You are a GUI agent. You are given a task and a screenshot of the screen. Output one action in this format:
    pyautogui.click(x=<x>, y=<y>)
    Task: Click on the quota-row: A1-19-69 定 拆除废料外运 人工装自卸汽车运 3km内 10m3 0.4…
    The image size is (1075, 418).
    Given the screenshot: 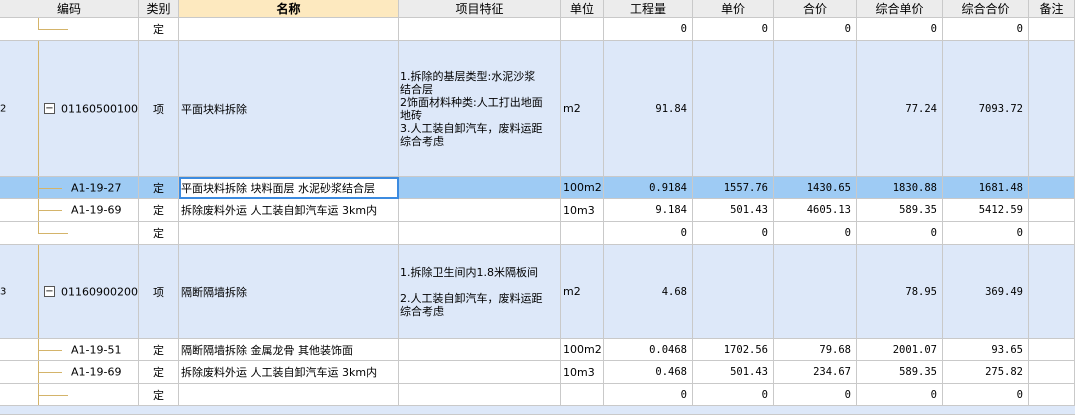 What is the action you would take?
    pyautogui.click(x=537, y=372)
    